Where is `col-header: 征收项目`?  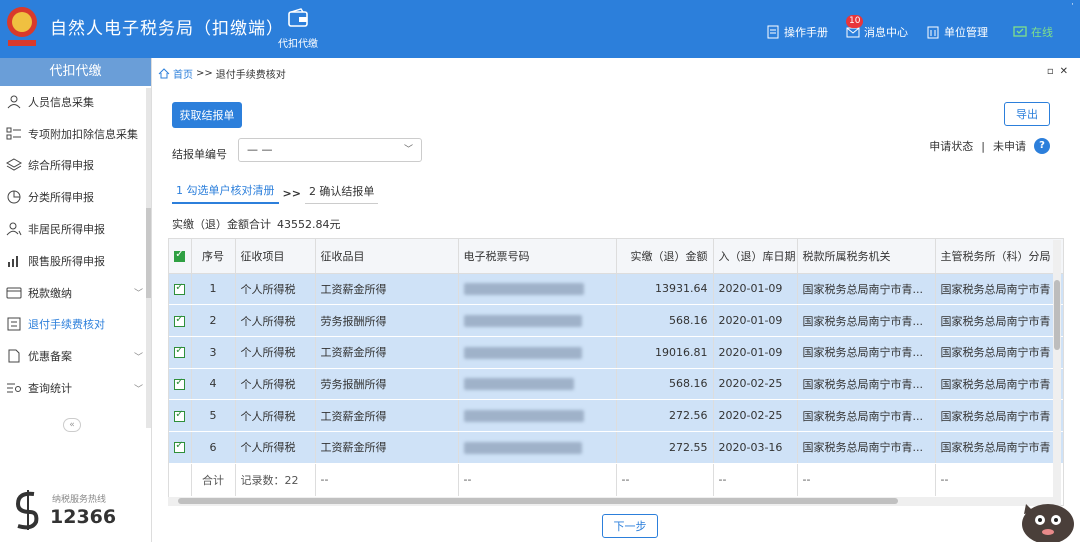 col-header: 征收项目 is located at coordinates (275, 256).